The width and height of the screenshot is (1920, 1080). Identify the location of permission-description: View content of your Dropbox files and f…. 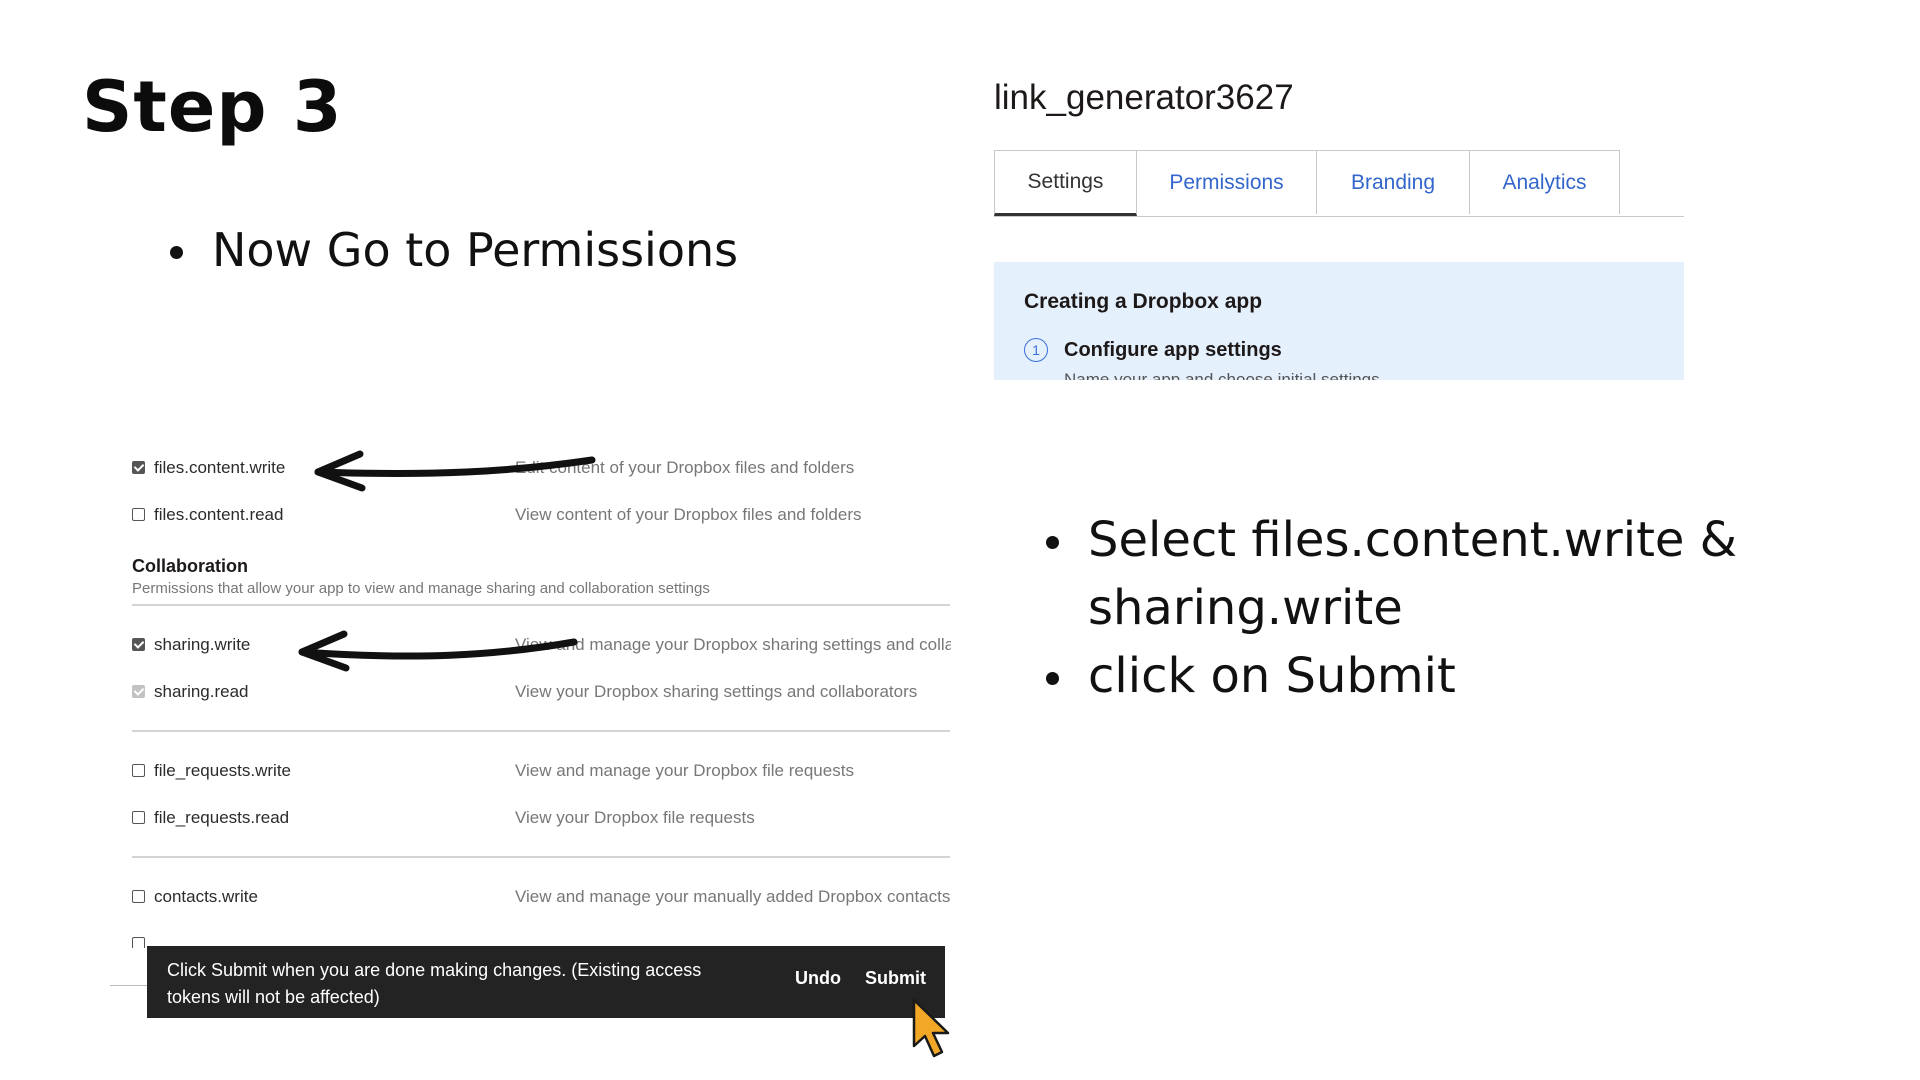
(688, 514).